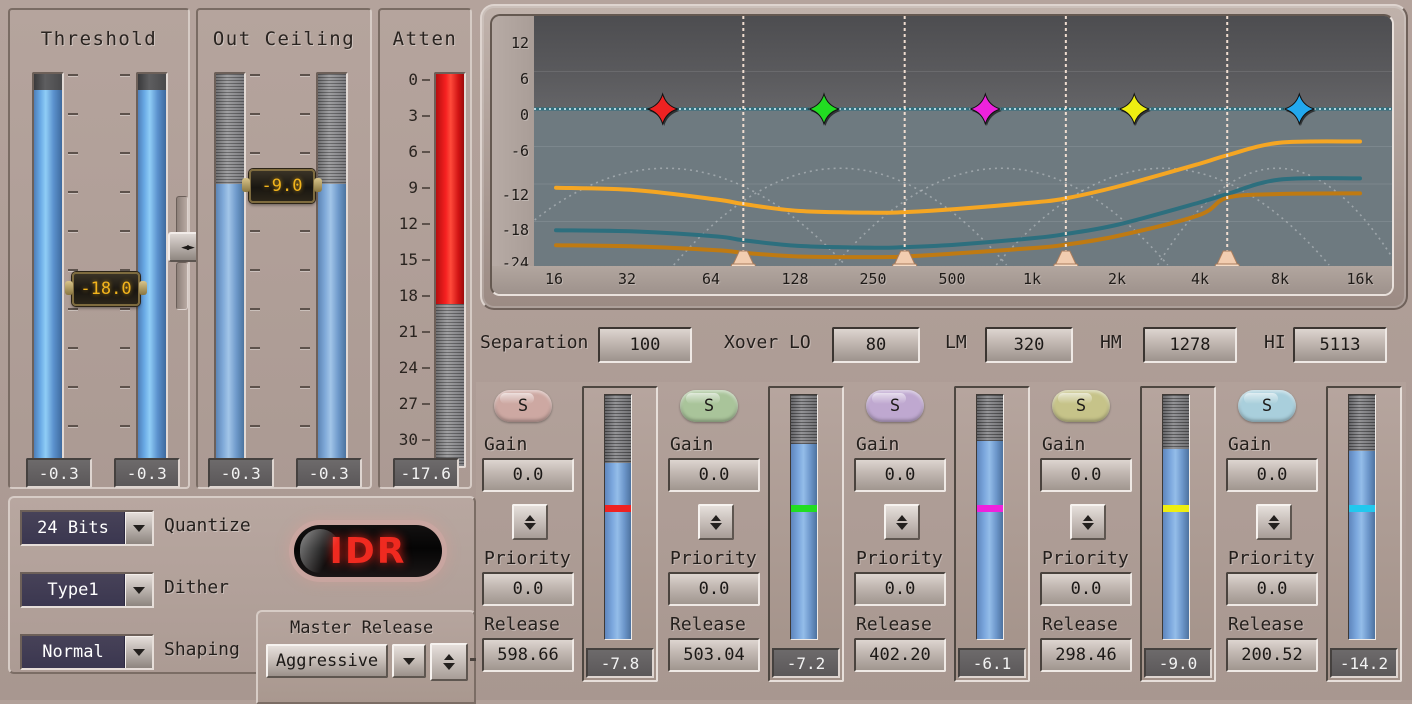  What do you see at coordinates (1176, 508) in the screenshot?
I see `band-4-meter-marker` at bounding box center [1176, 508].